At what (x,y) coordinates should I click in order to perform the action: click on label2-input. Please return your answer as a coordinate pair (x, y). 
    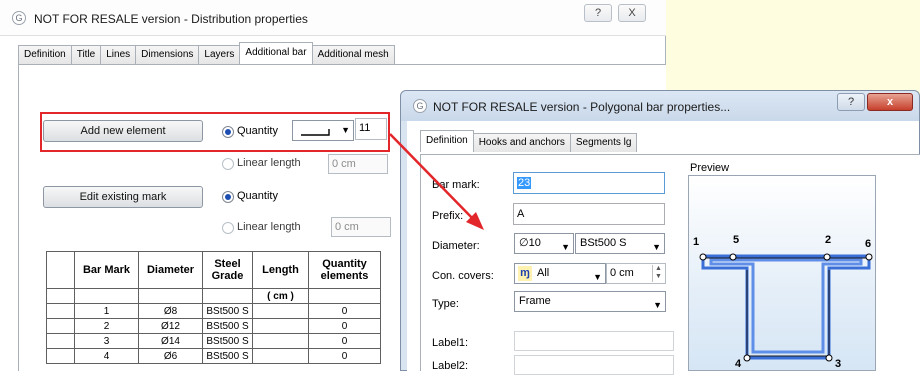
    Looking at the image, I should click on (594, 365).